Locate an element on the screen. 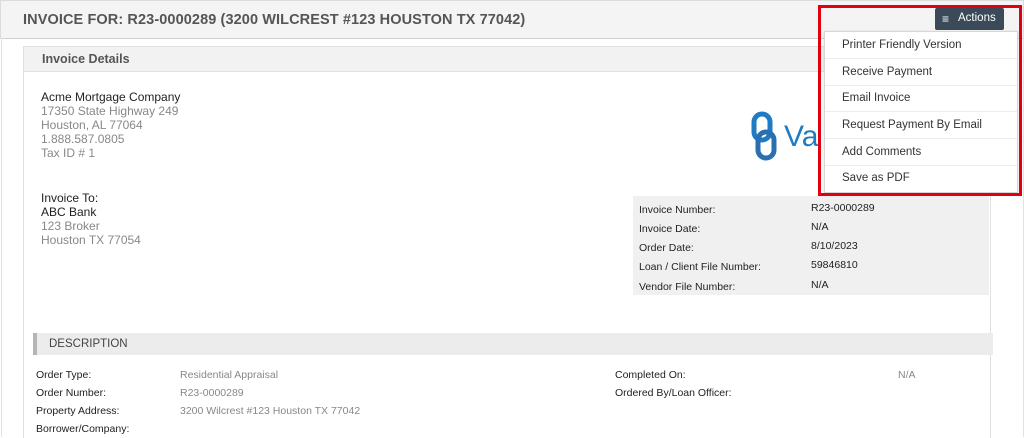  menu-item-label: Request Payment By Email is located at coordinates (912, 125).